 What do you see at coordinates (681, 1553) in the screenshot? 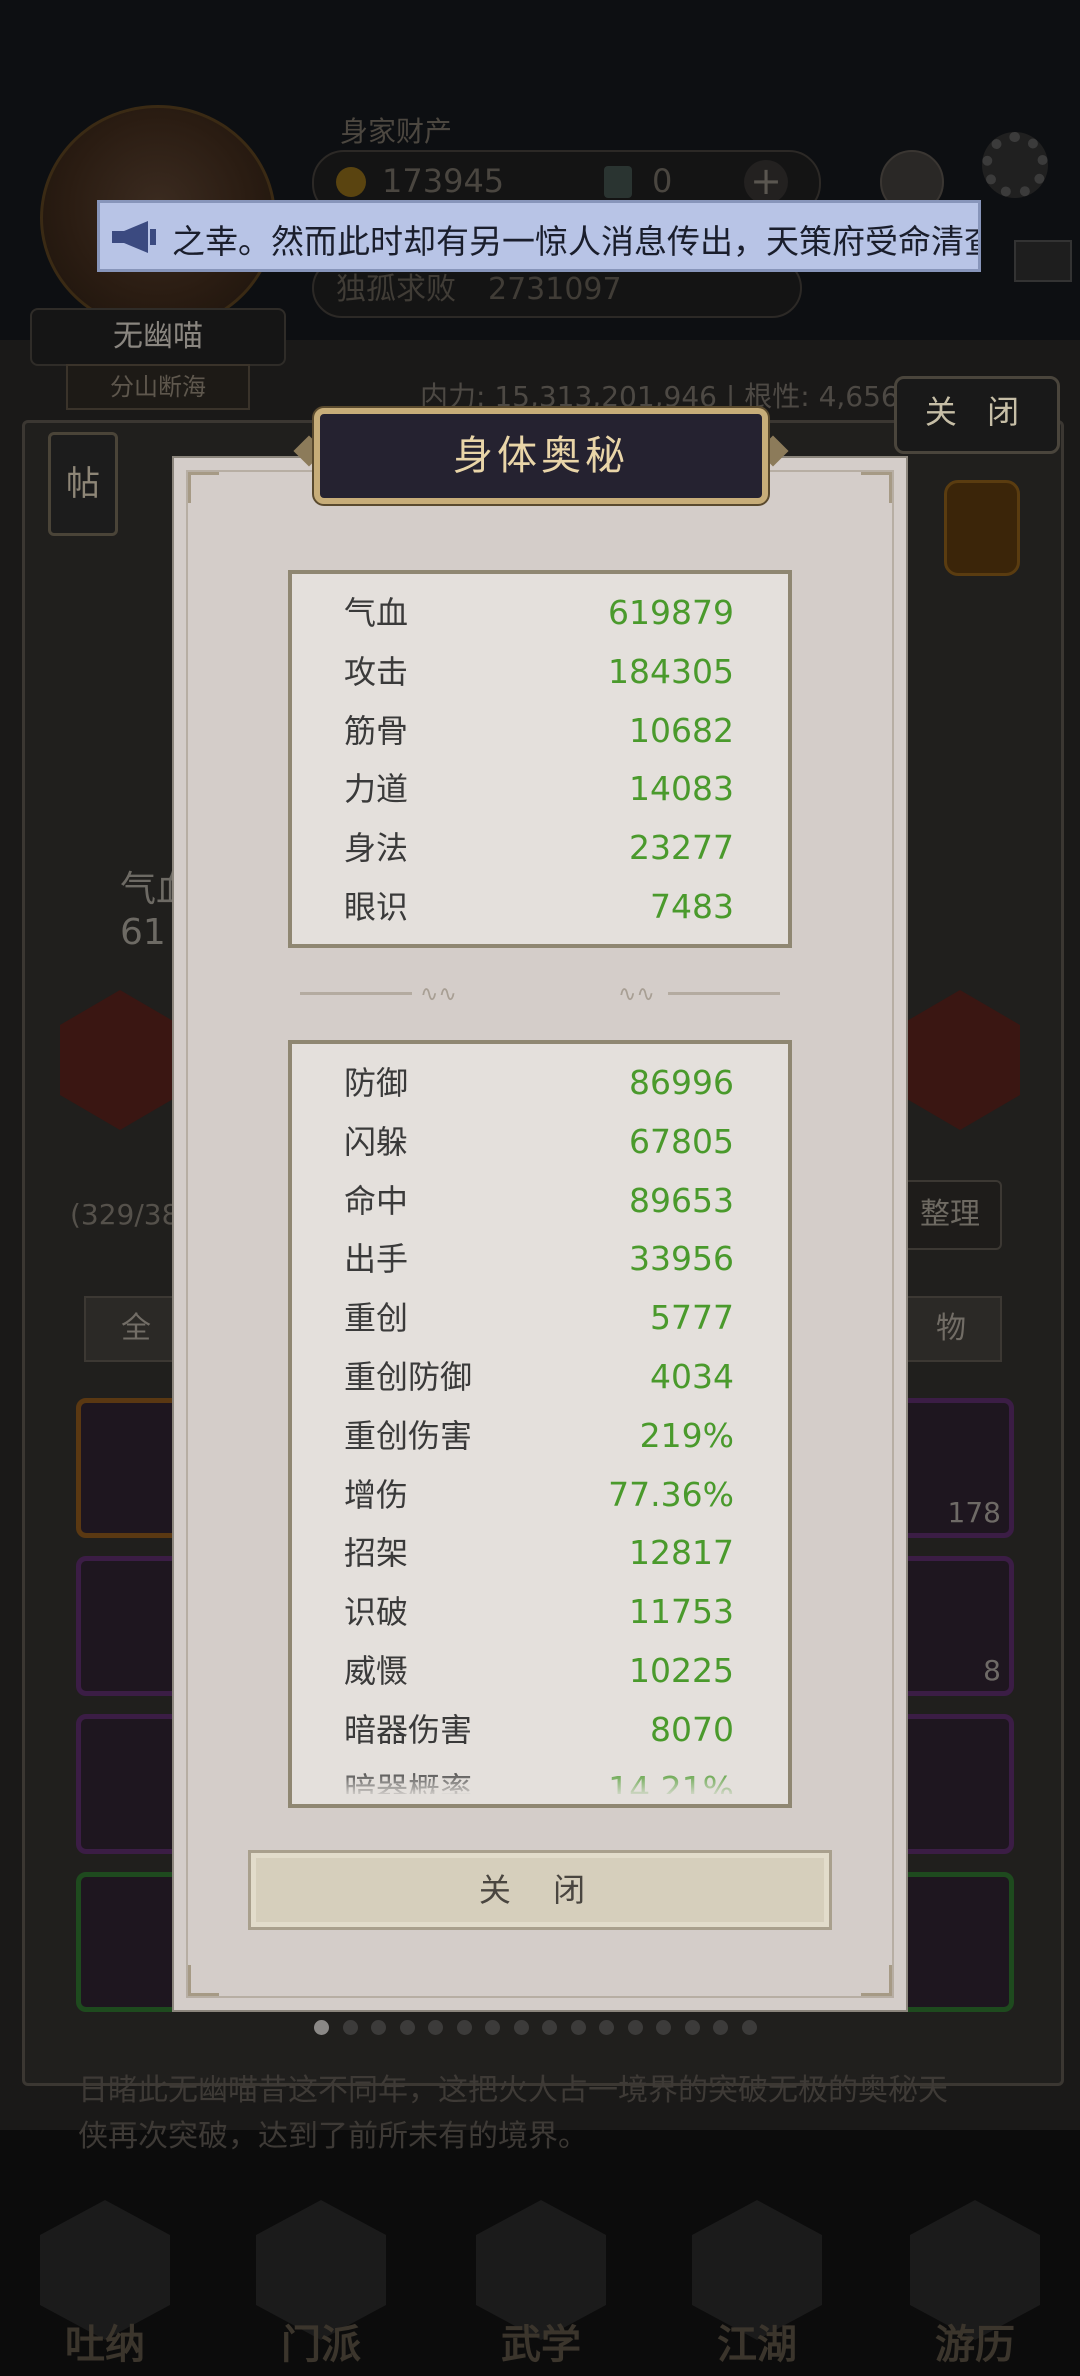
I see `stat-value: 12817` at bounding box center [681, 1553].